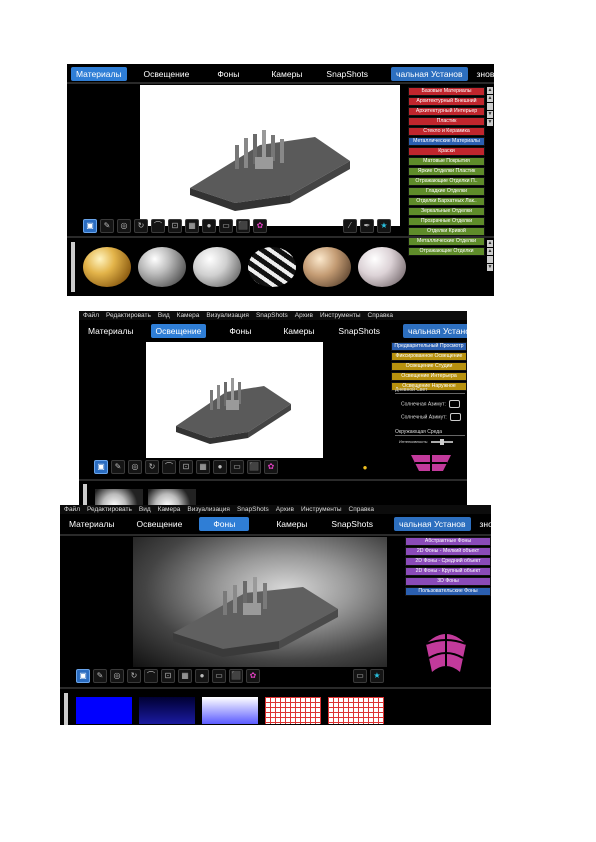 This screenshot has width=596, height=842. Describe the element at coordinates (442, 441) in the screenshot. I see `intensity-slider` at that location.